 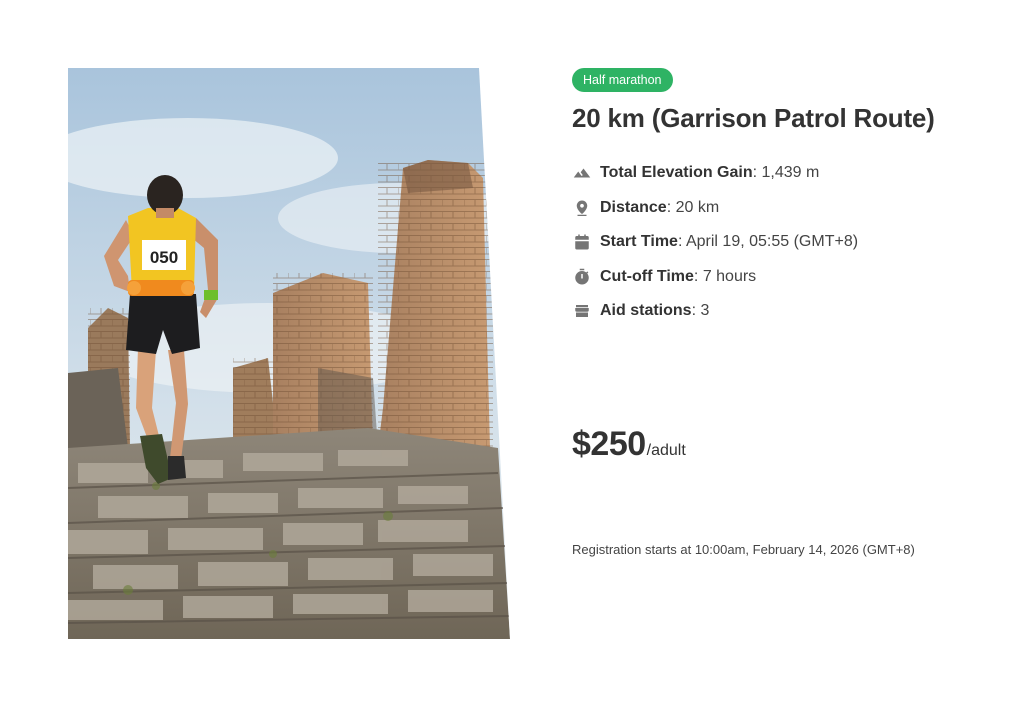 What do you see at coordinates (787, 208) in the screenshot?
I see `fact-distance: Distance: 20 km` at bounding box center [787, 208].